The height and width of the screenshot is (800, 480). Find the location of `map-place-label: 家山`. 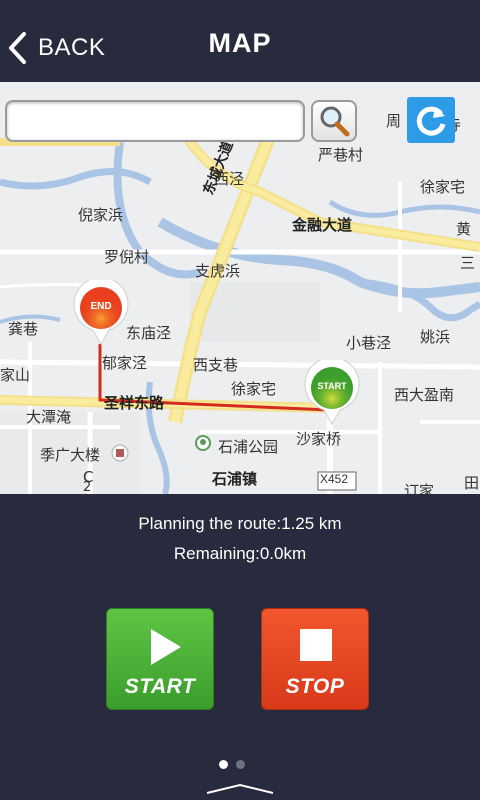

map-place-label: 家山 is located at coordinates (15, 375).